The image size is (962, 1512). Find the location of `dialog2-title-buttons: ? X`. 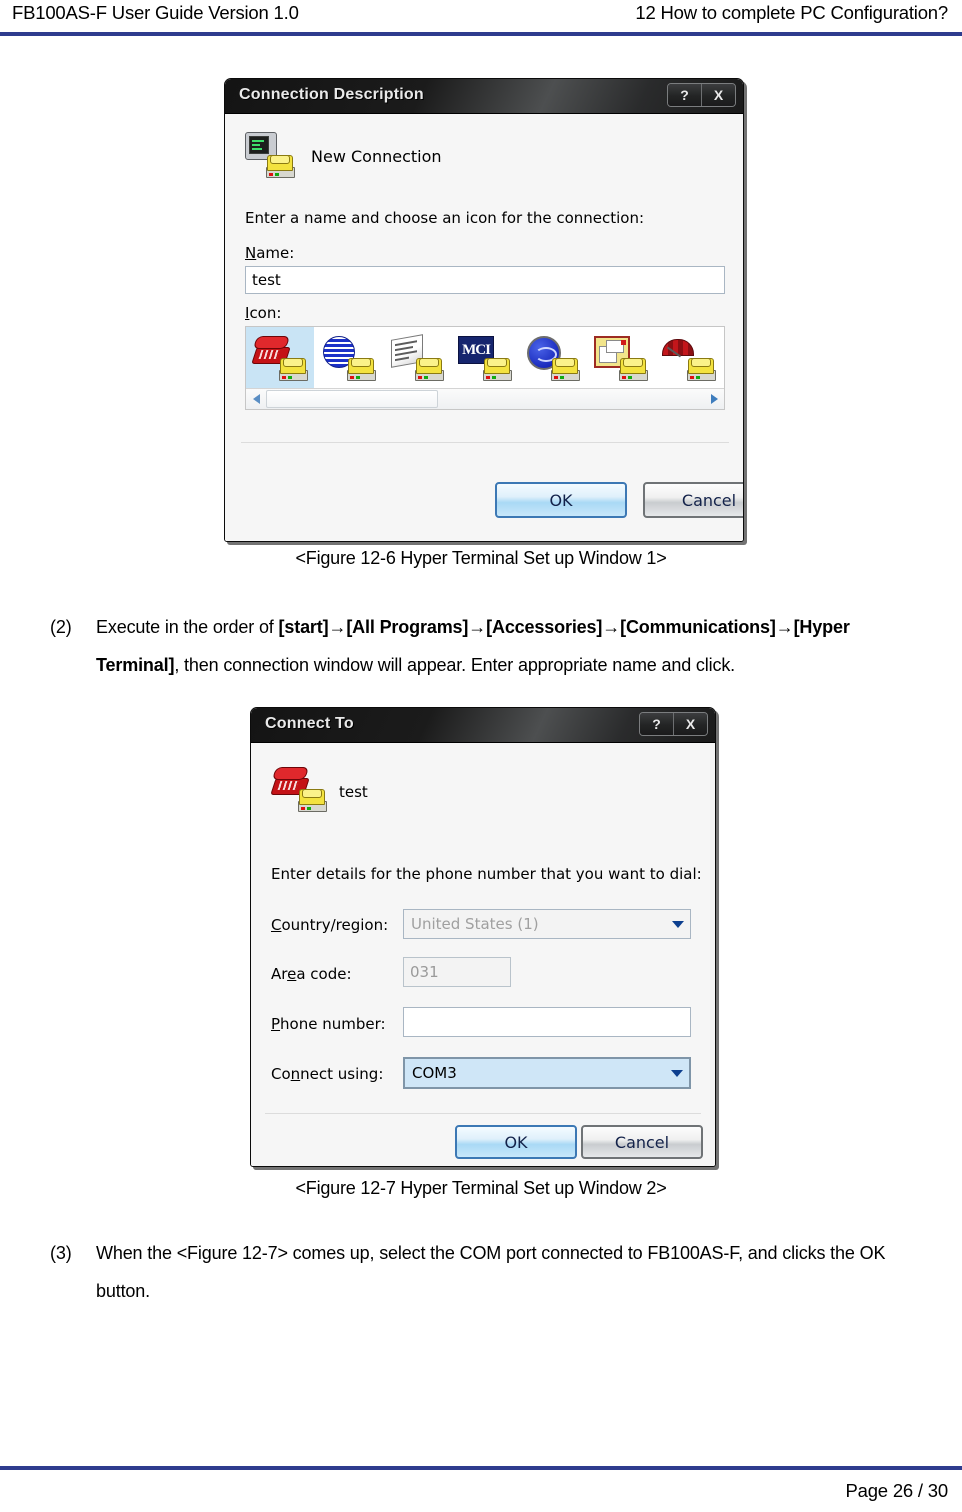

dialog2-title-buttons: ? X is located at coordinates (673, 724).